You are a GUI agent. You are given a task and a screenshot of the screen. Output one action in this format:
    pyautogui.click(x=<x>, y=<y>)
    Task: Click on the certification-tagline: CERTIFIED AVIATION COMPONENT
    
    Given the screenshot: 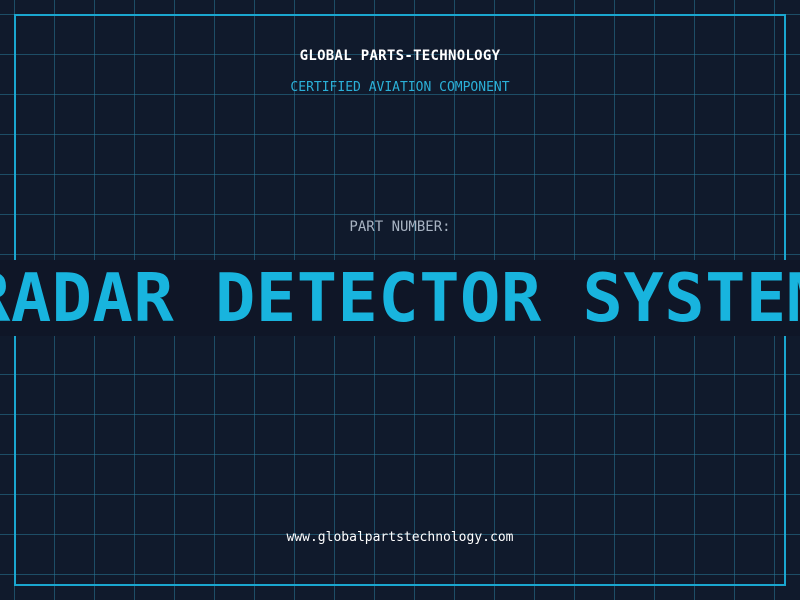 What is the action you would take?
    pyautogui.click(x=400, y=87)
    